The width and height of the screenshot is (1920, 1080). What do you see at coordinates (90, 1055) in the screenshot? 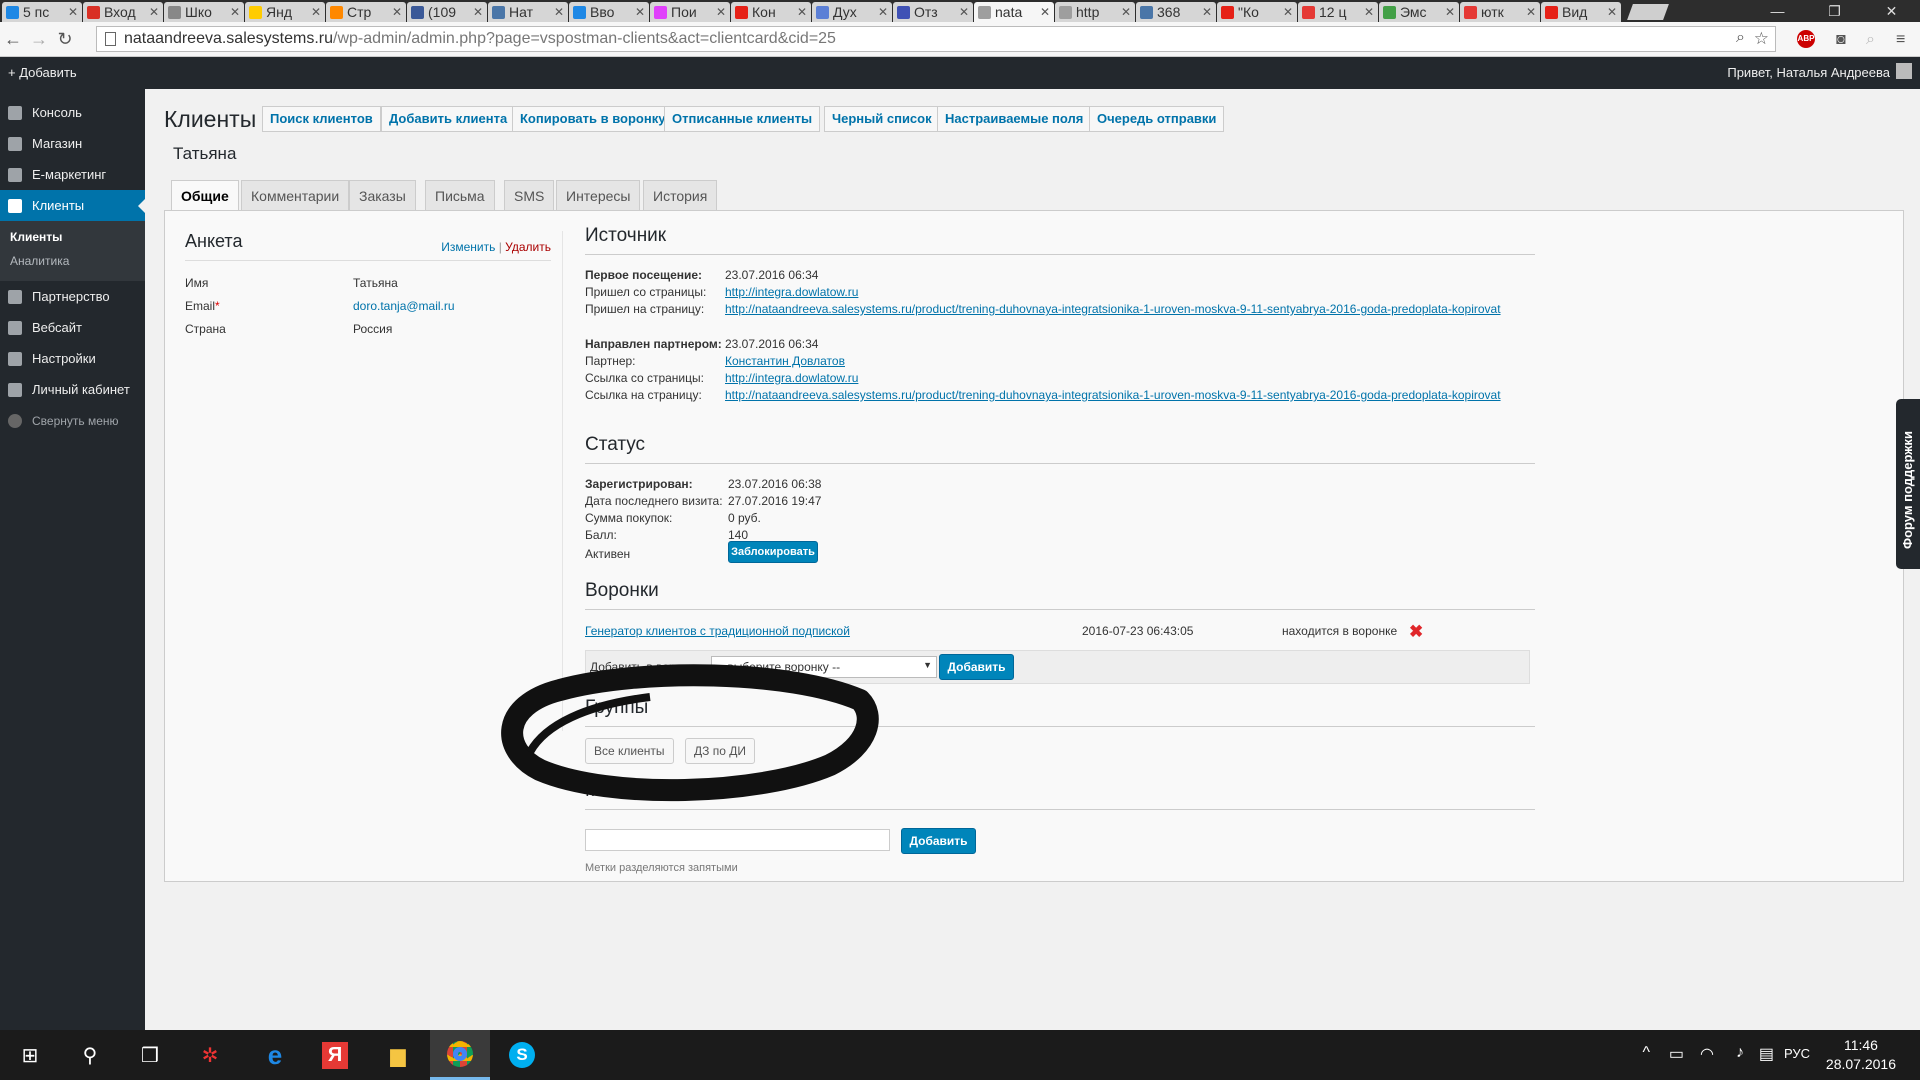
I see `search-icon: ⚲` at bounding box center [90, 1055].